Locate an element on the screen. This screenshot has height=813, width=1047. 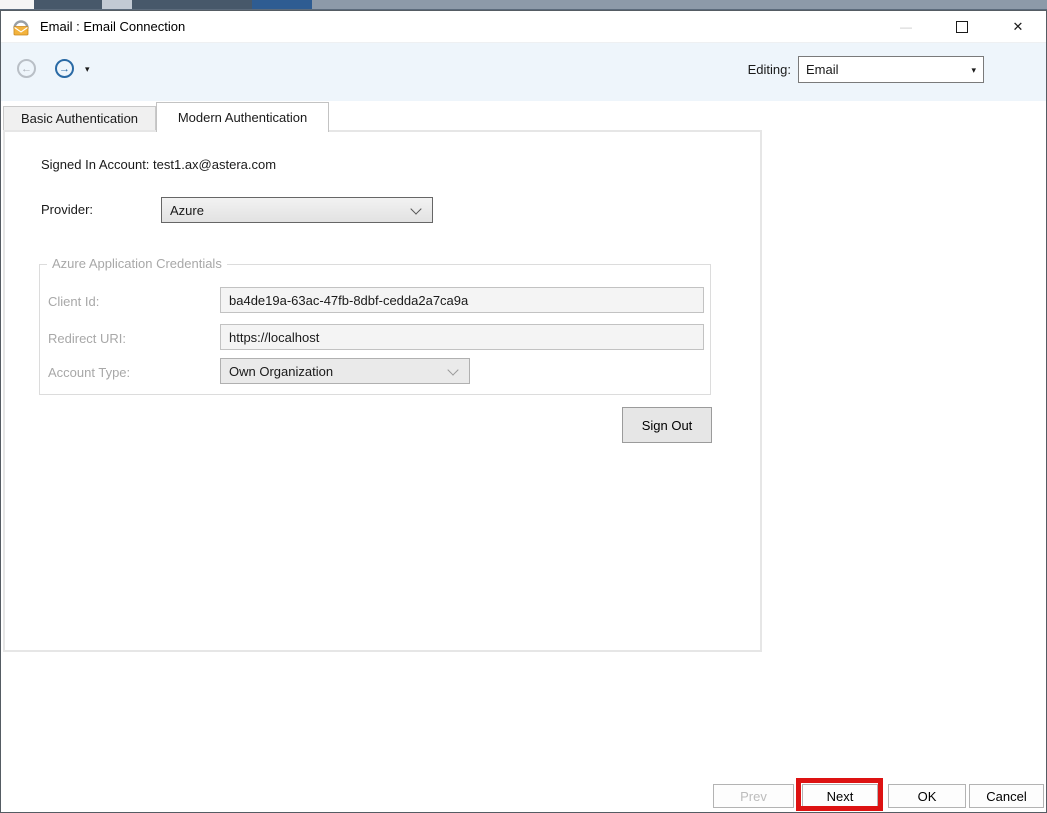
minimize-icon: — is located at coordinates (906, 27).